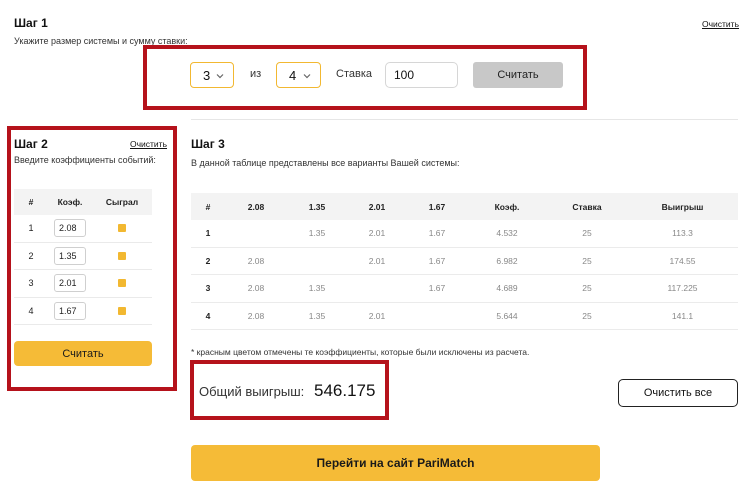 This screenshot has width=750, height=481. What do you see at coordinates (720, 24) in the screenshot?
I see `step1-clear-link: Очистить` at bounding box center [720, 24].